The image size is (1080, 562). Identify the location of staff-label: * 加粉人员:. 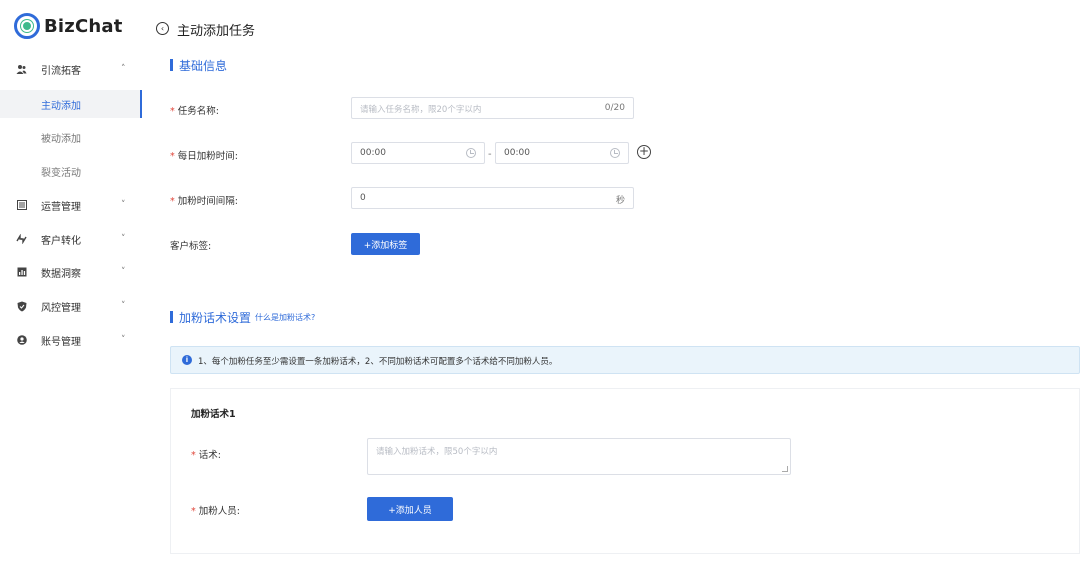
(215, 510).